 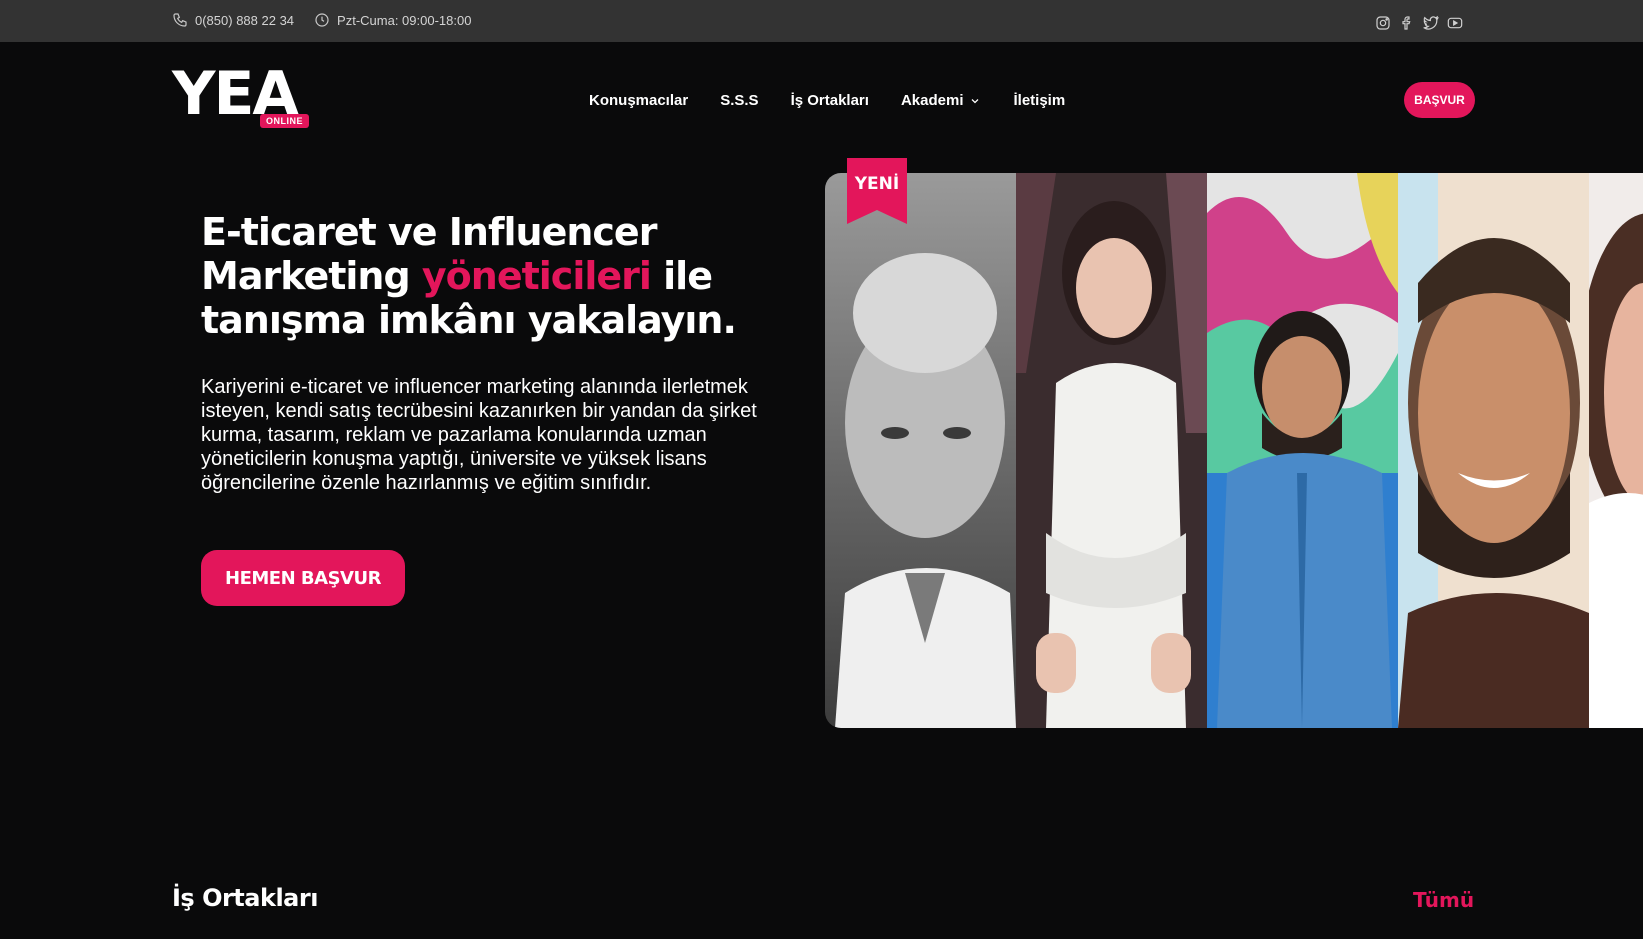 What do you see at coordinates (1431, 23) in the screenshot?
I see `twitter-icon` at bounding box center [1431, 23].